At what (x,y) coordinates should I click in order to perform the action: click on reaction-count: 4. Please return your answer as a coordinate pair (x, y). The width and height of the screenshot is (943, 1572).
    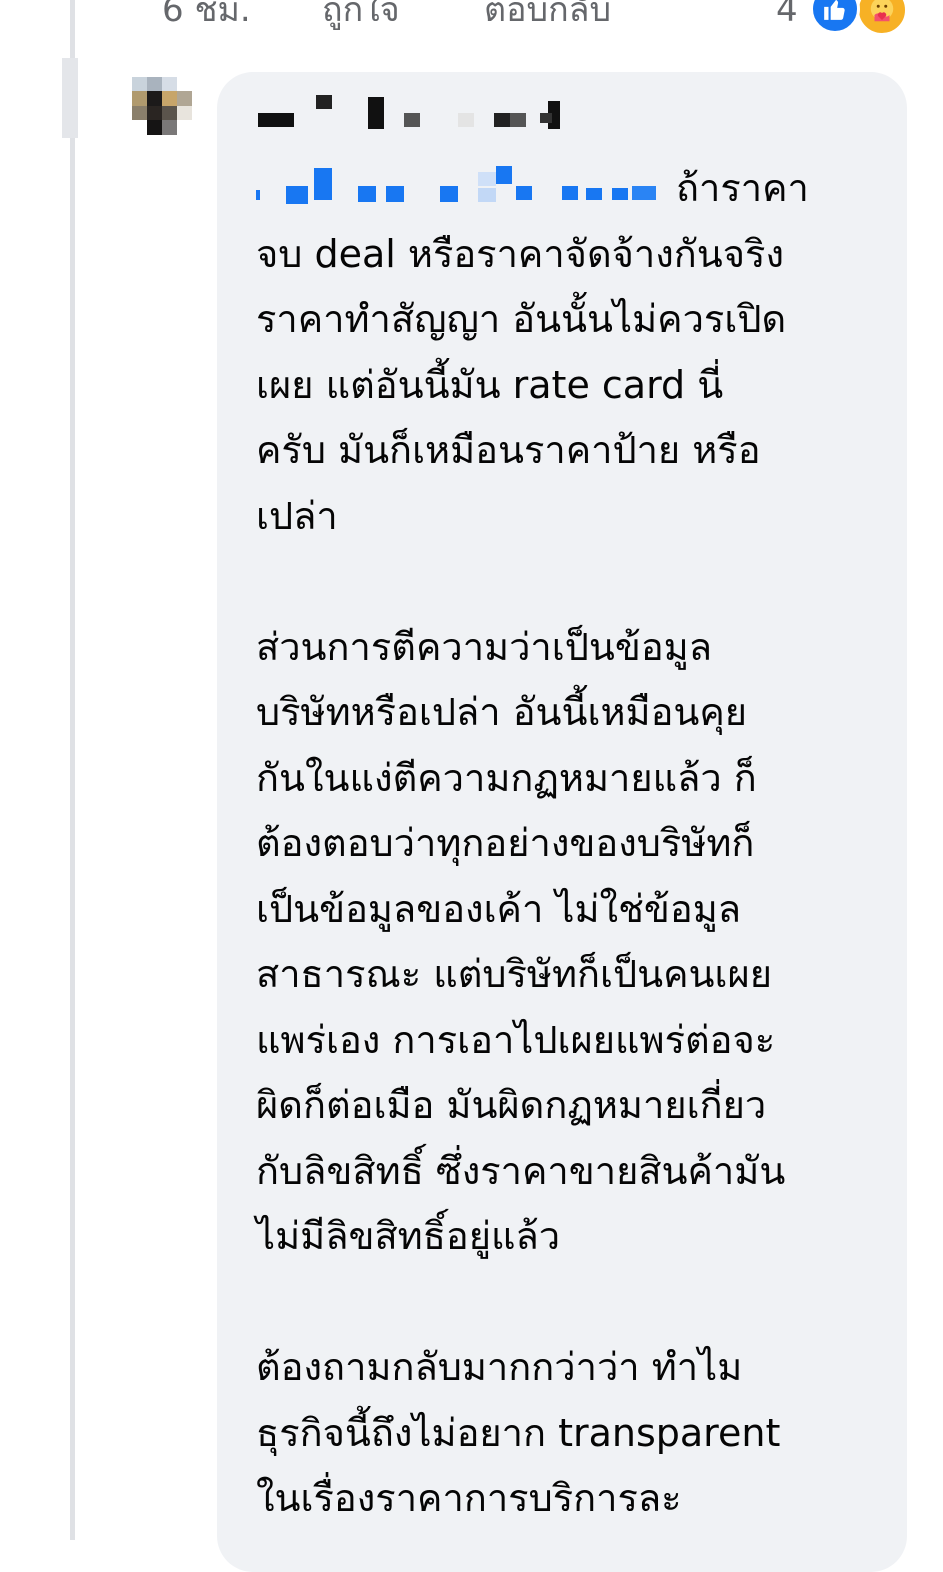
    Looking at the image, I should click on (787, 17).